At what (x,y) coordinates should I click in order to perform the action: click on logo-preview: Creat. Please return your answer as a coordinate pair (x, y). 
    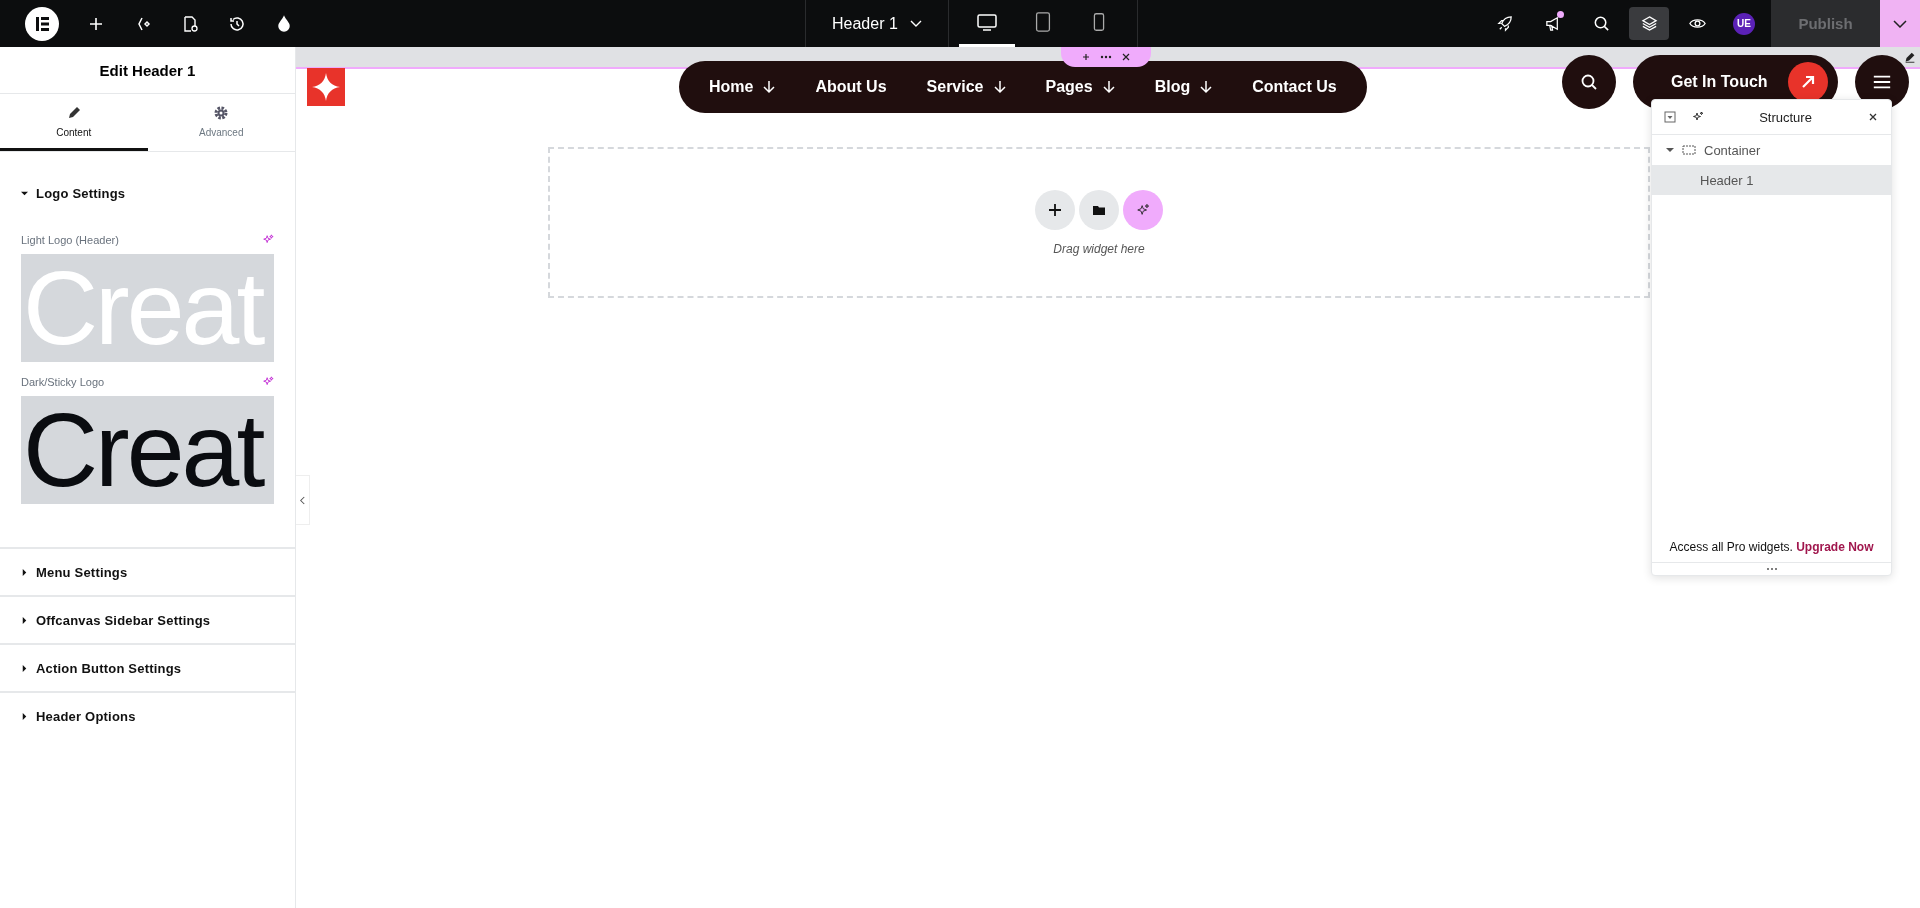
    Looking at the image, I should click on (147, 450).